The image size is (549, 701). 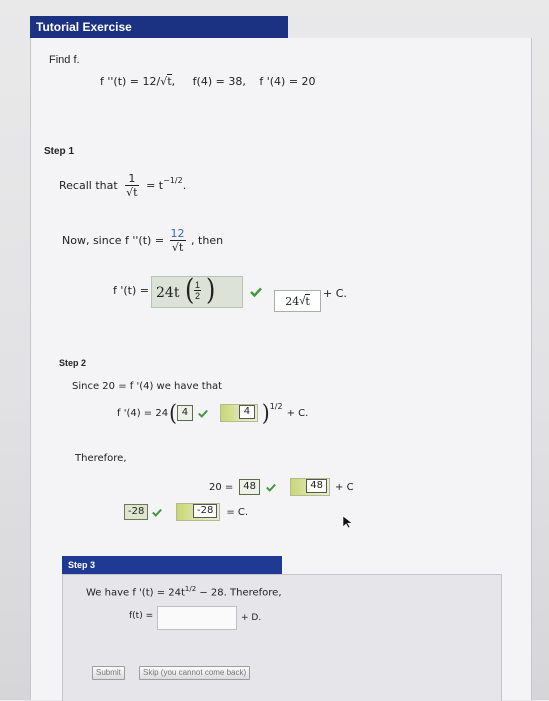 What do you see at coordinates (155, 185) in the screenshot?
I see `recall-result: = t` at bounding box center [155, 185].